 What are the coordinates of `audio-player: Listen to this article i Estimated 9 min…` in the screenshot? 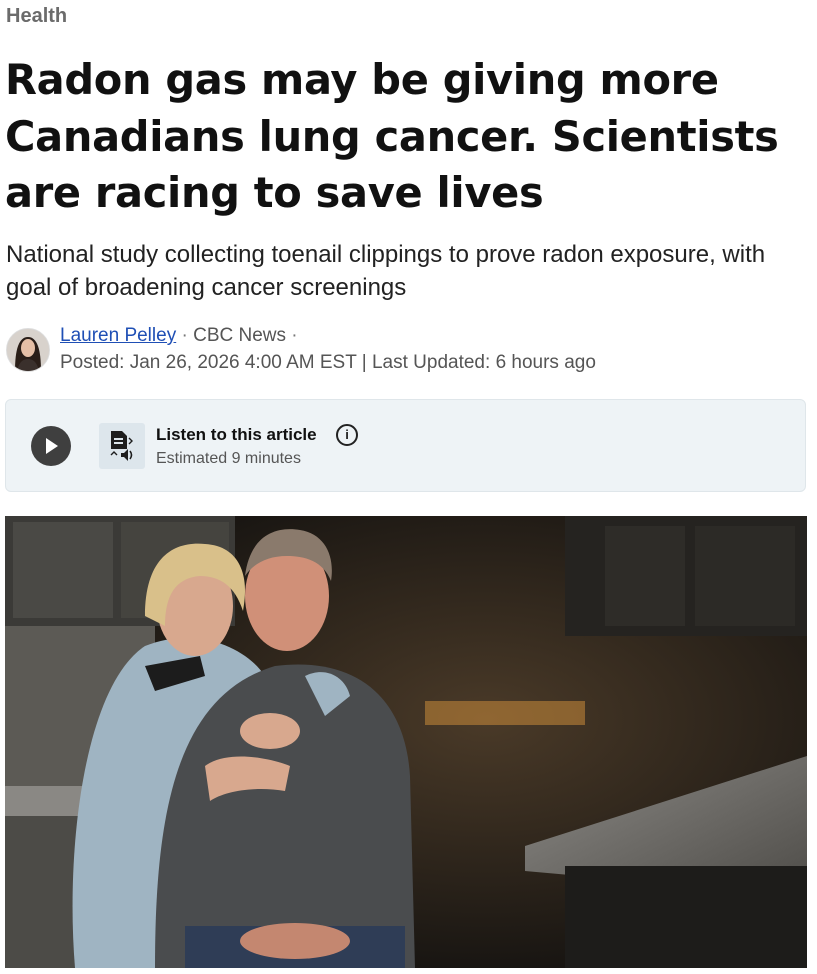 It's located at (405, 445).